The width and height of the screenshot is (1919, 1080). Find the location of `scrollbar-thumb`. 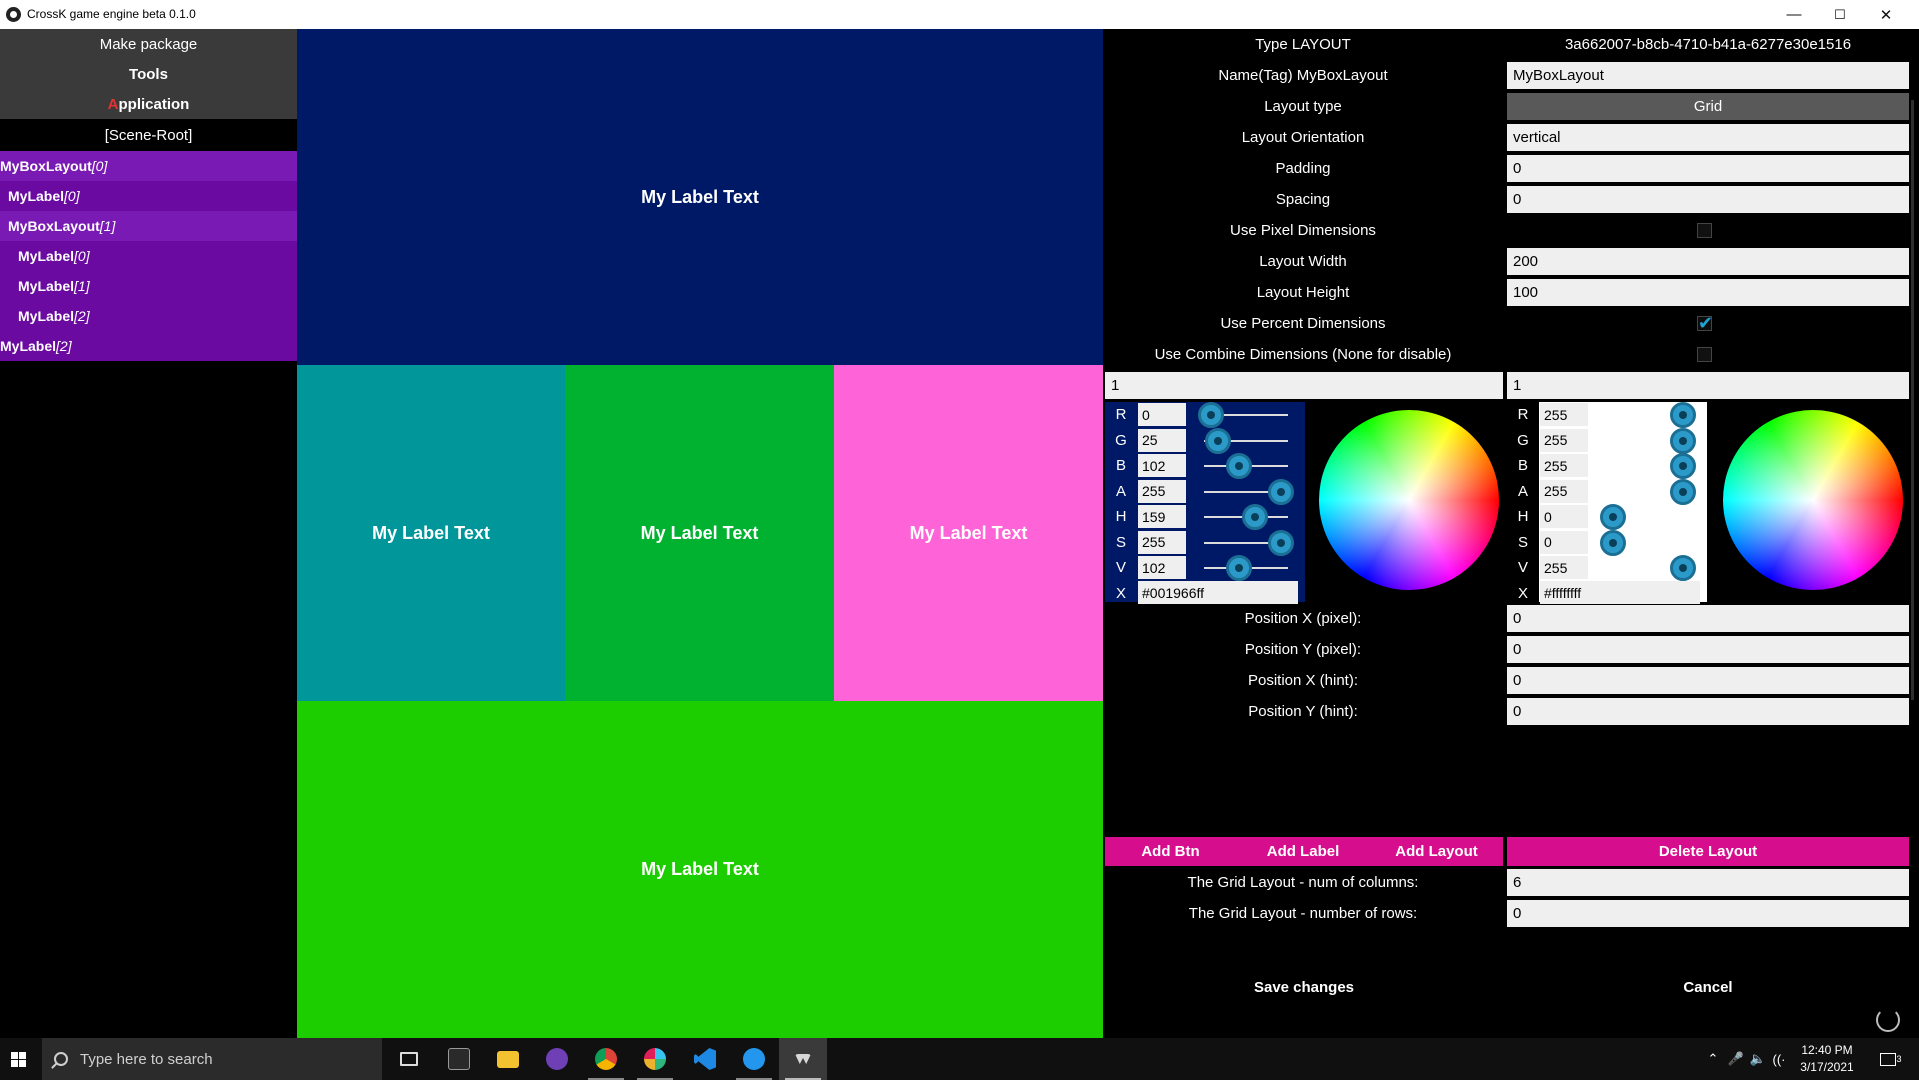

scrollbar-thumb is located at coordinates (1912, 400).